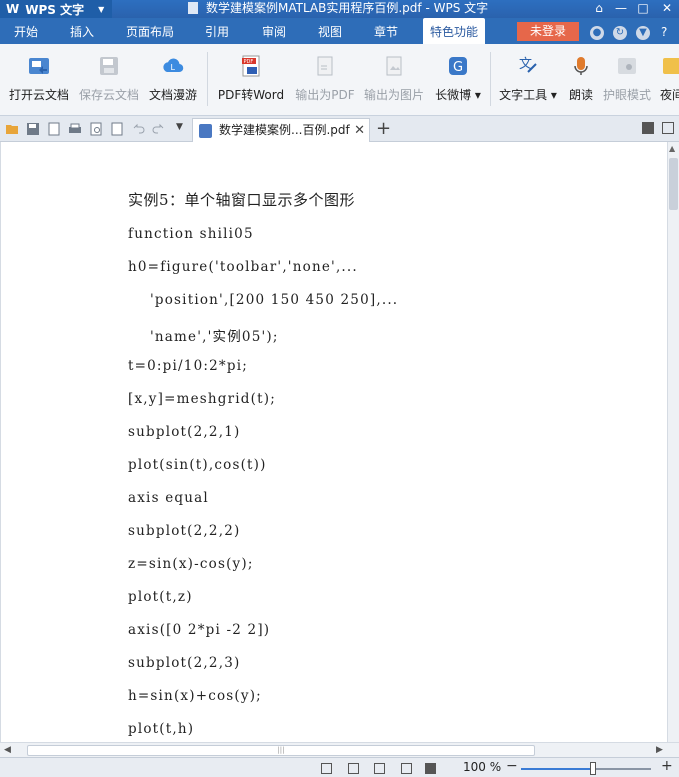 This screenshot has height=777, width=679. Describe the element at coordinates (643, 9) in the screenshot. I see `maximize-icon: □` at that location.